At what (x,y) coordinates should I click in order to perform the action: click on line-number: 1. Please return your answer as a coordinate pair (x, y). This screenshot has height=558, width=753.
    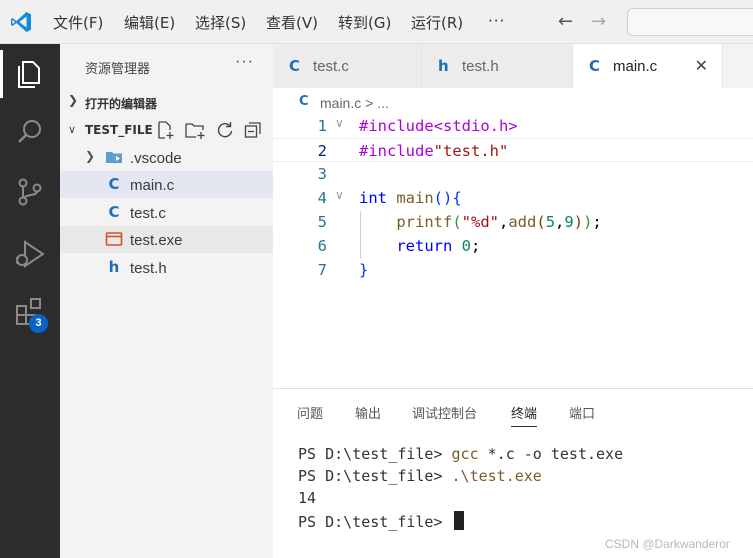
    Looking at the image, I should click on (322, 126).